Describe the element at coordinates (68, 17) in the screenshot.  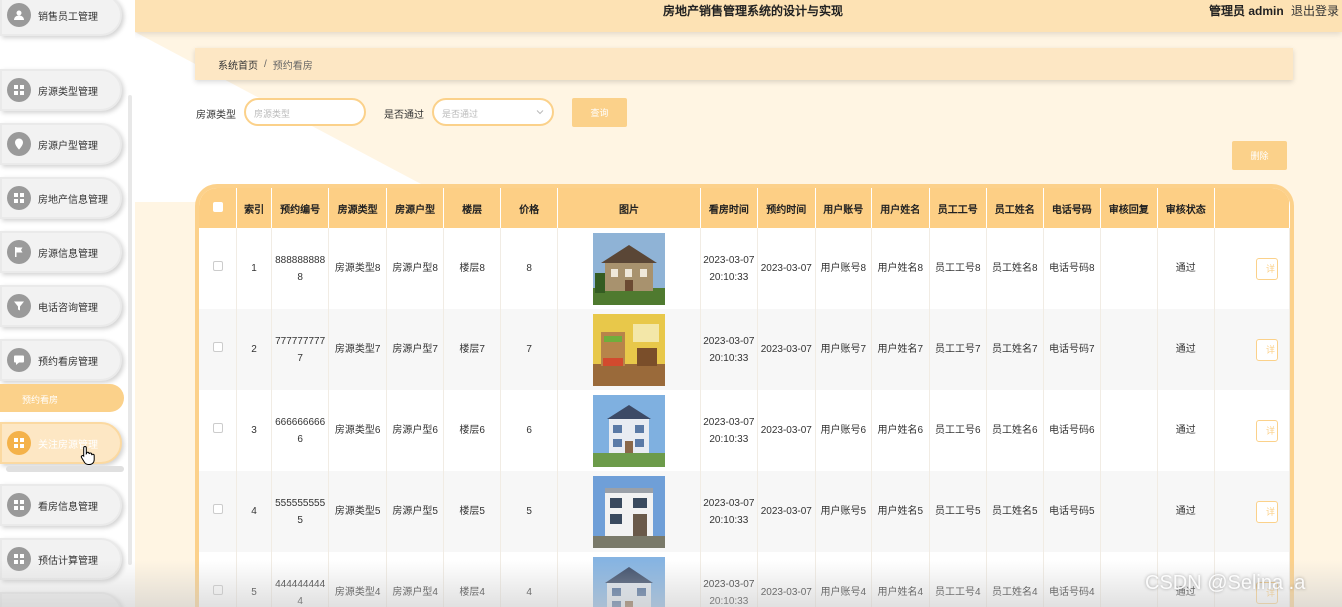
I see `sidebar-item-label: 销售员工管理` at that location.